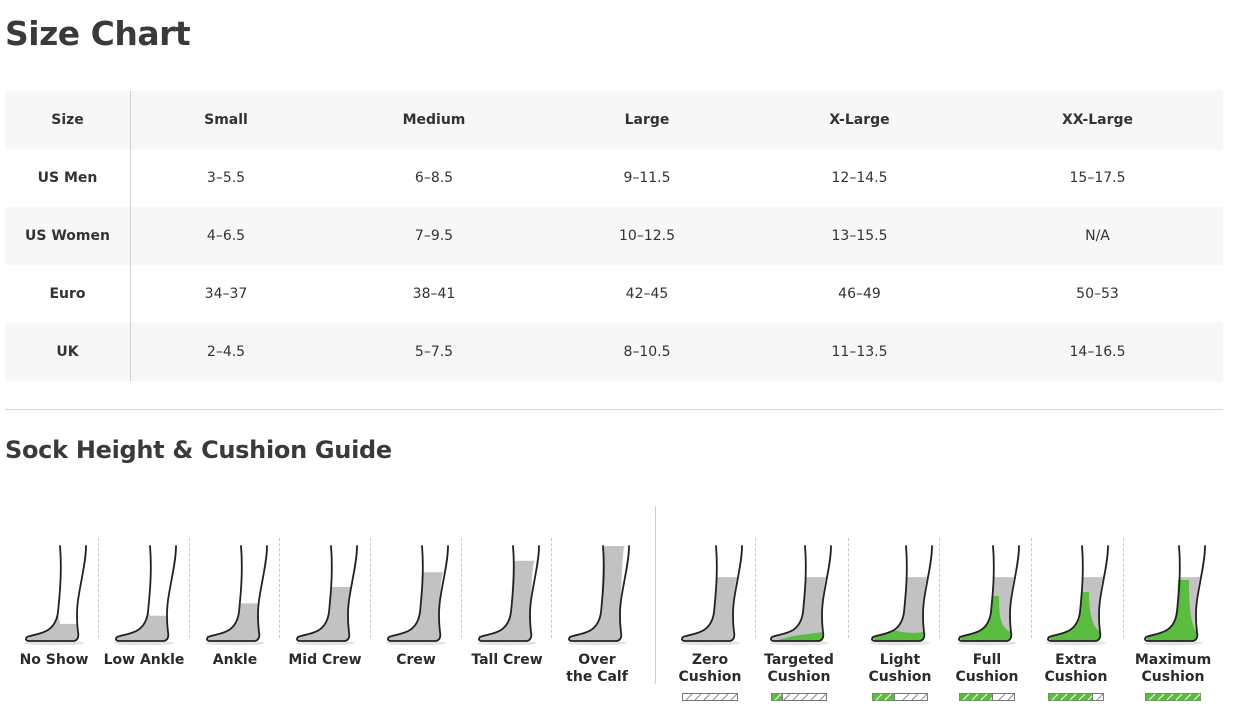  I want to click on column-header: Small, so click(226, 120).